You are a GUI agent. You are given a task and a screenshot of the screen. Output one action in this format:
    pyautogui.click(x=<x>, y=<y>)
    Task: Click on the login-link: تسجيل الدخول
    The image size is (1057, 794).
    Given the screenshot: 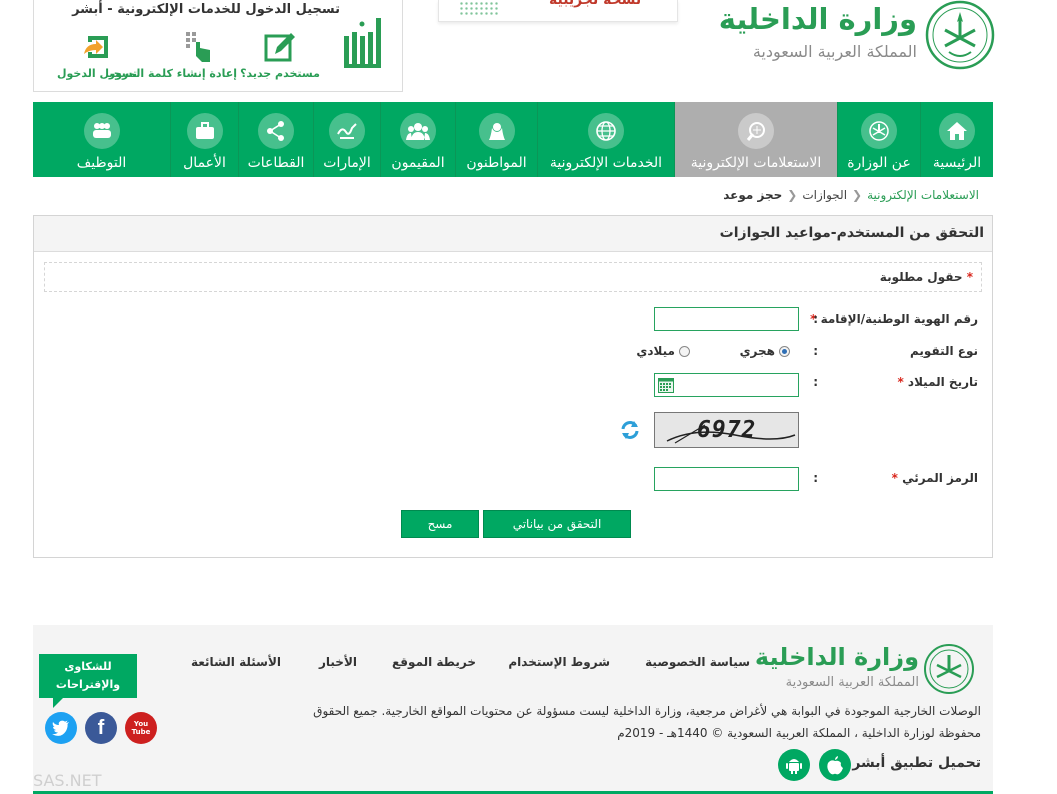 What is the action you would take?
    pyautogui.click(x=97, y=55)
    